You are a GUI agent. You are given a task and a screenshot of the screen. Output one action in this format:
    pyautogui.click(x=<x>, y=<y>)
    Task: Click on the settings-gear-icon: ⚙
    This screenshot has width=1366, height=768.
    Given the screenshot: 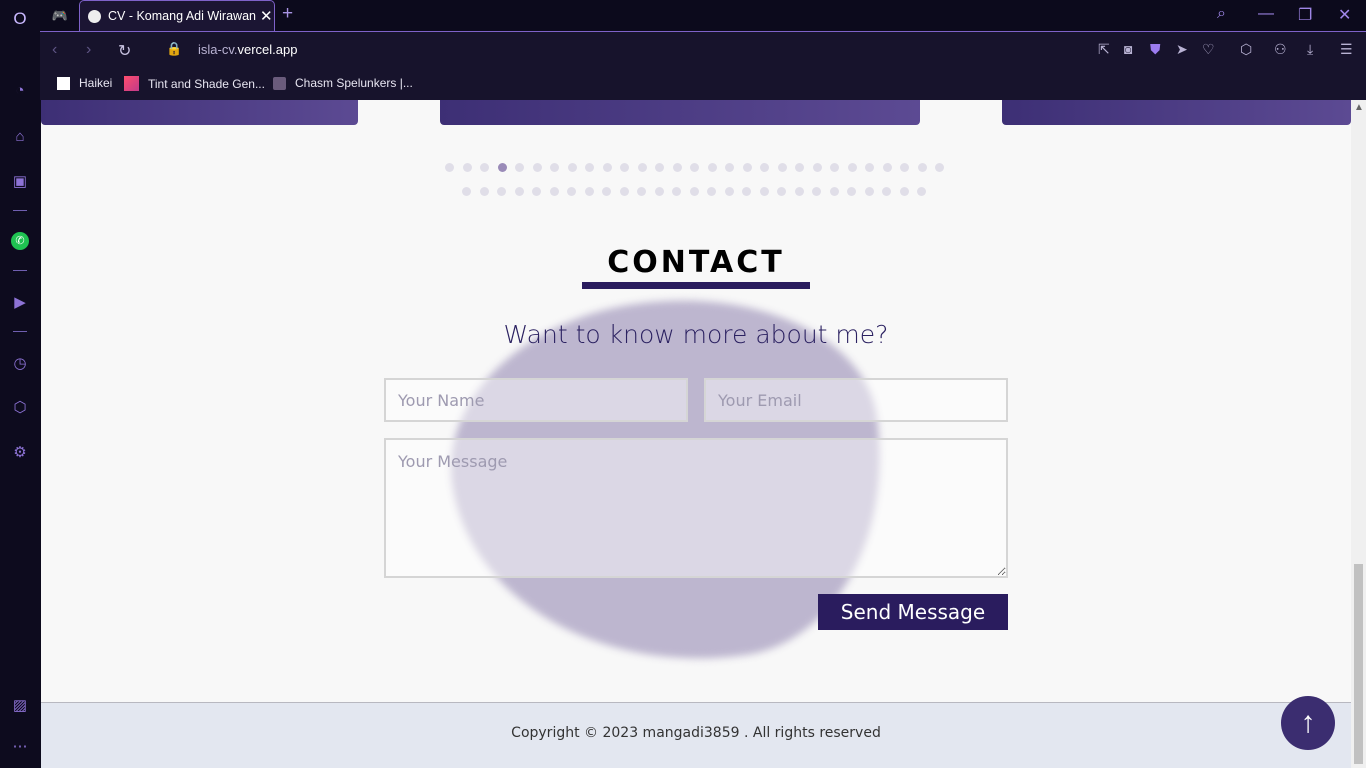 What is the action you would take?
    pyautogui.click(x=20, y=452)
    